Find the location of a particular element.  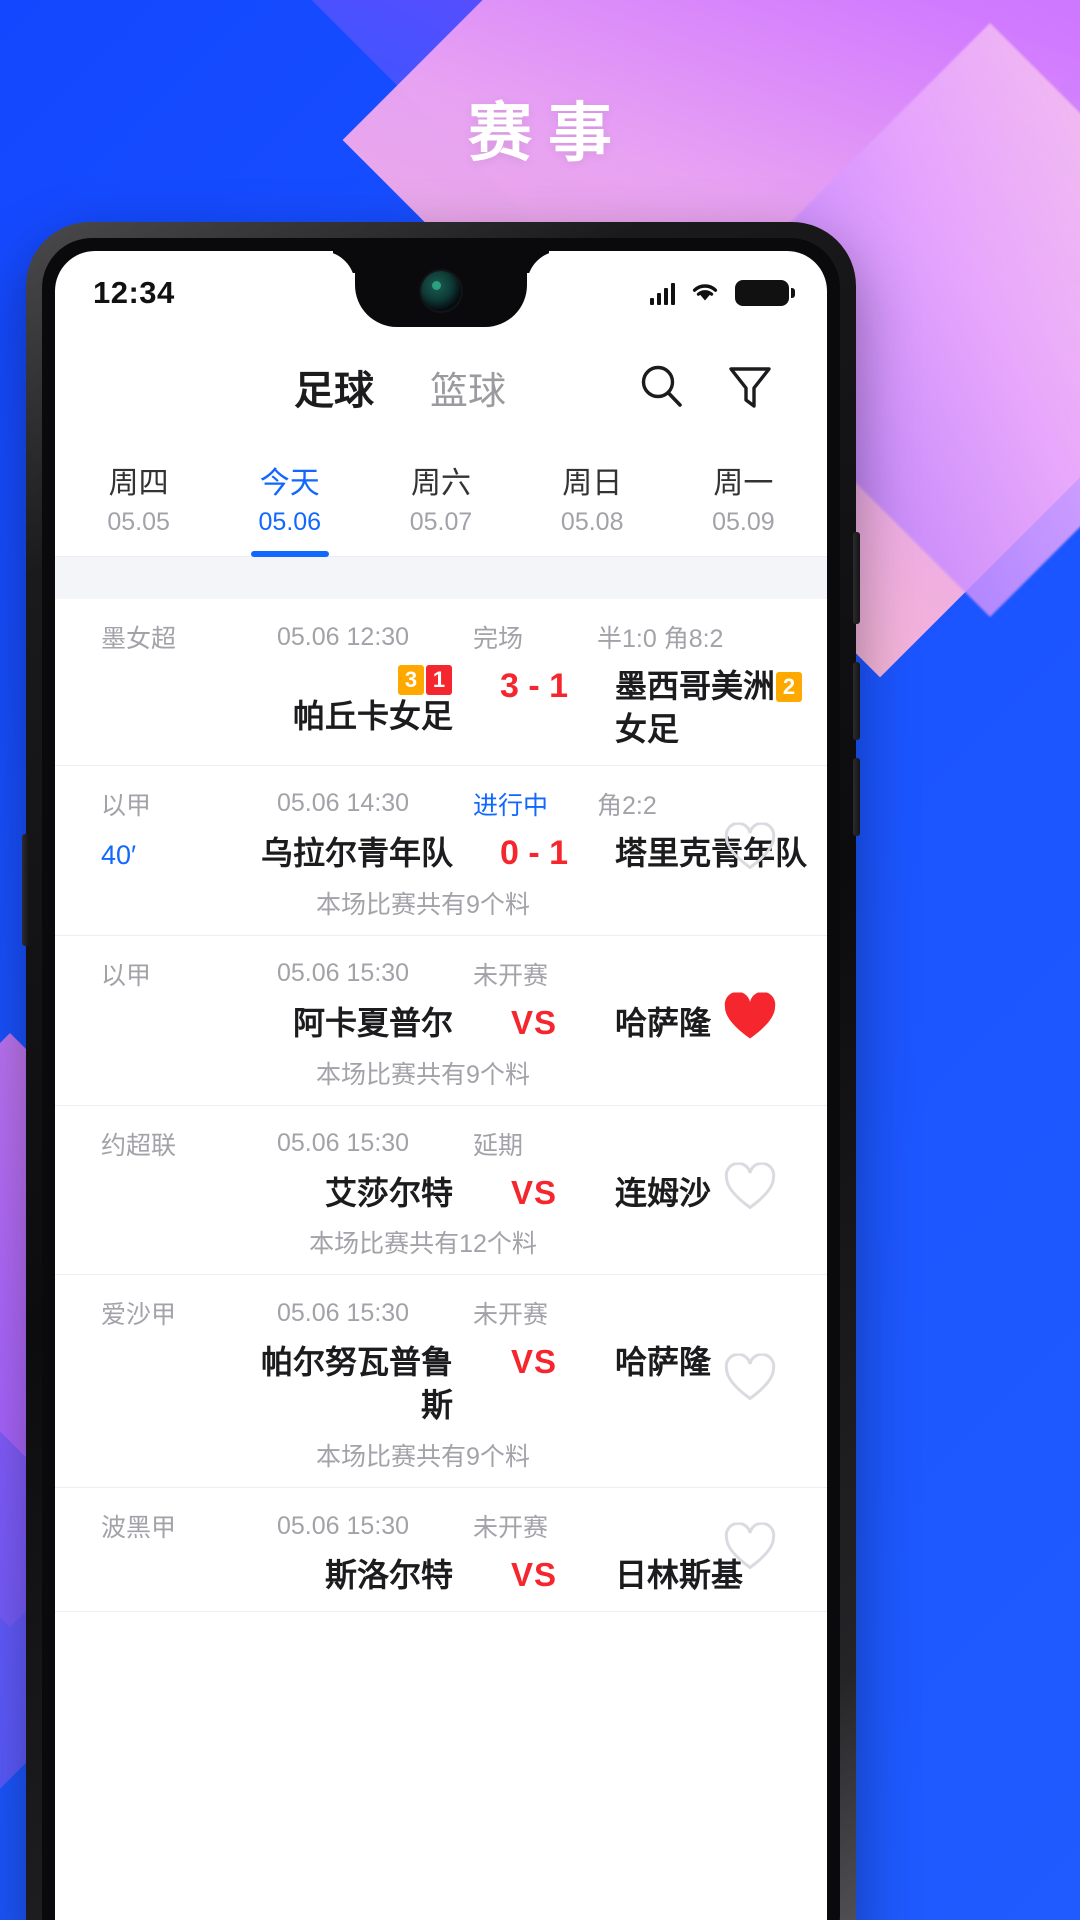

home-team-badge: 3 is located at coordinates (411, 680).